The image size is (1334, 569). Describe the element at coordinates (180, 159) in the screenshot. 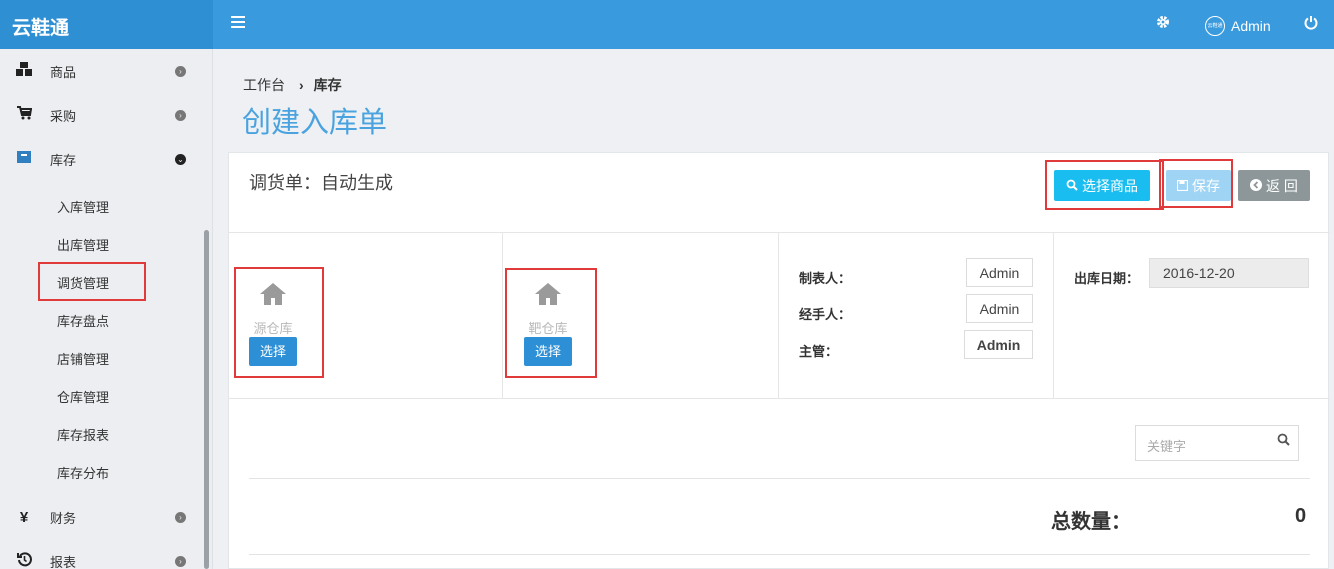

I see `chevron-down-icon: ⌄` at that location.